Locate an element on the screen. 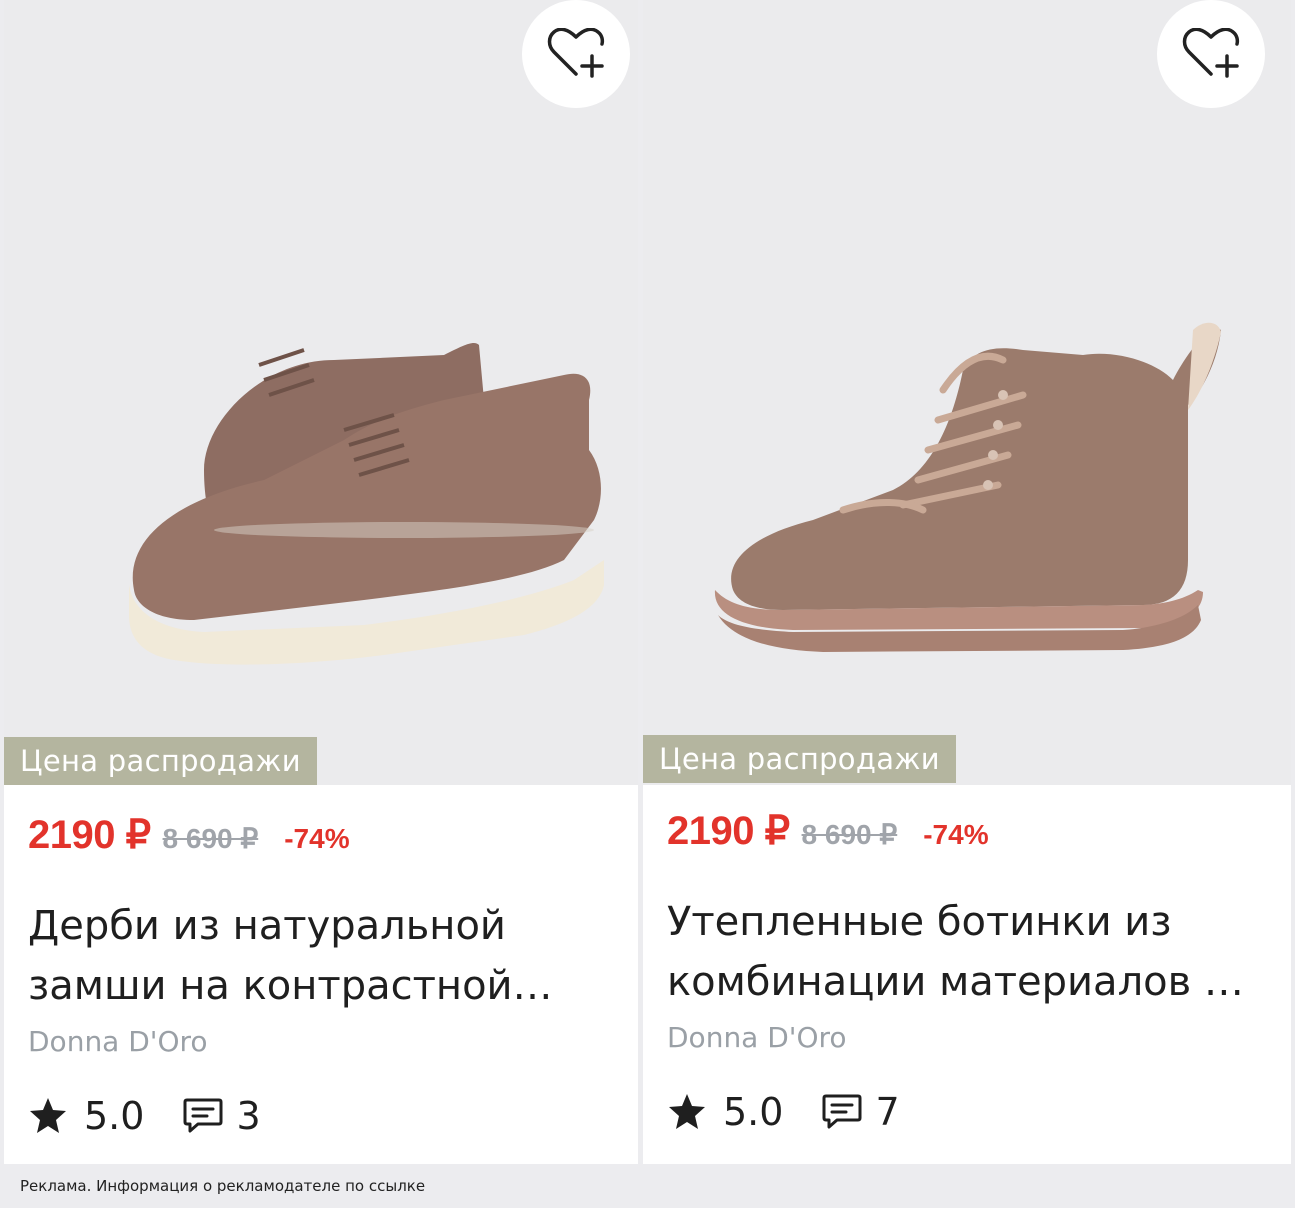  product-title-line: Дерби из натуральной is located at coordinates (267, 926).